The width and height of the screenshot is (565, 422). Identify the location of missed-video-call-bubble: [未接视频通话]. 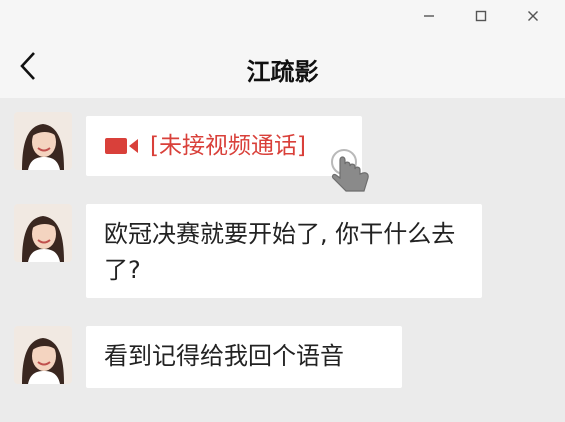
(224, 146).